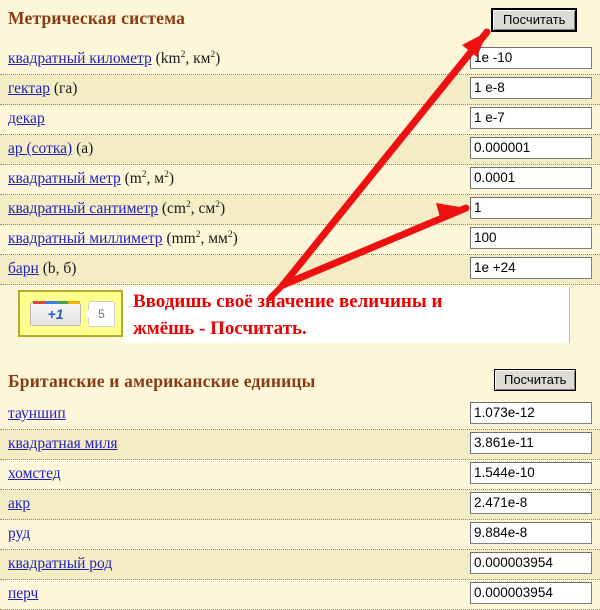 This screenshot has height=610, width=600. What do you see at coordinates (162, 381) in the screenshot?
I see `page-title-imperial: Британские и американские единицы` at bounding box center [162, 381].